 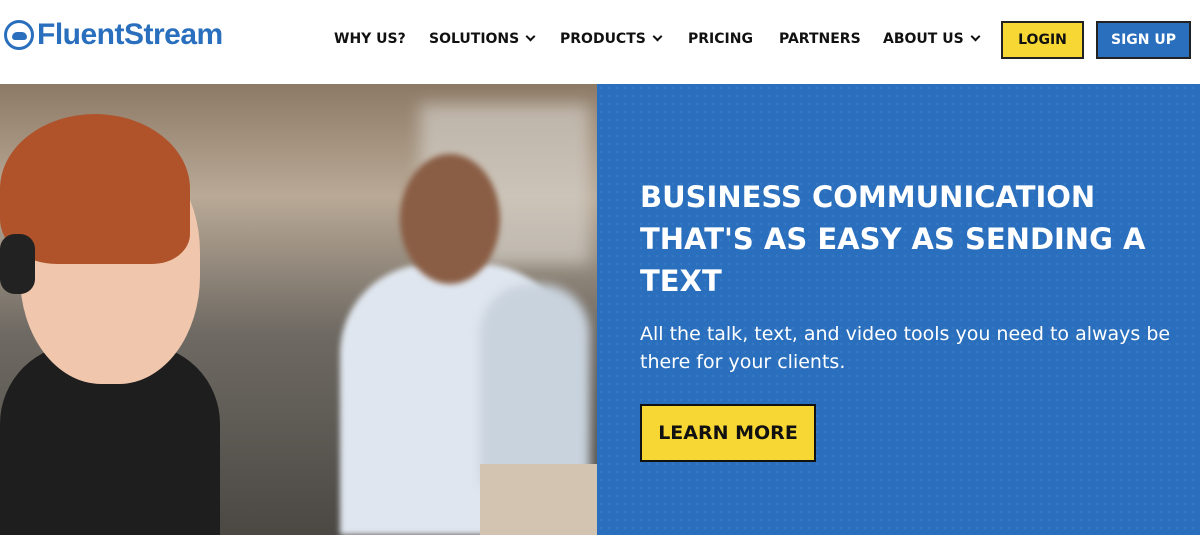 I want to click on nav-partners: PARTNERS, so click(x=820, y=39).